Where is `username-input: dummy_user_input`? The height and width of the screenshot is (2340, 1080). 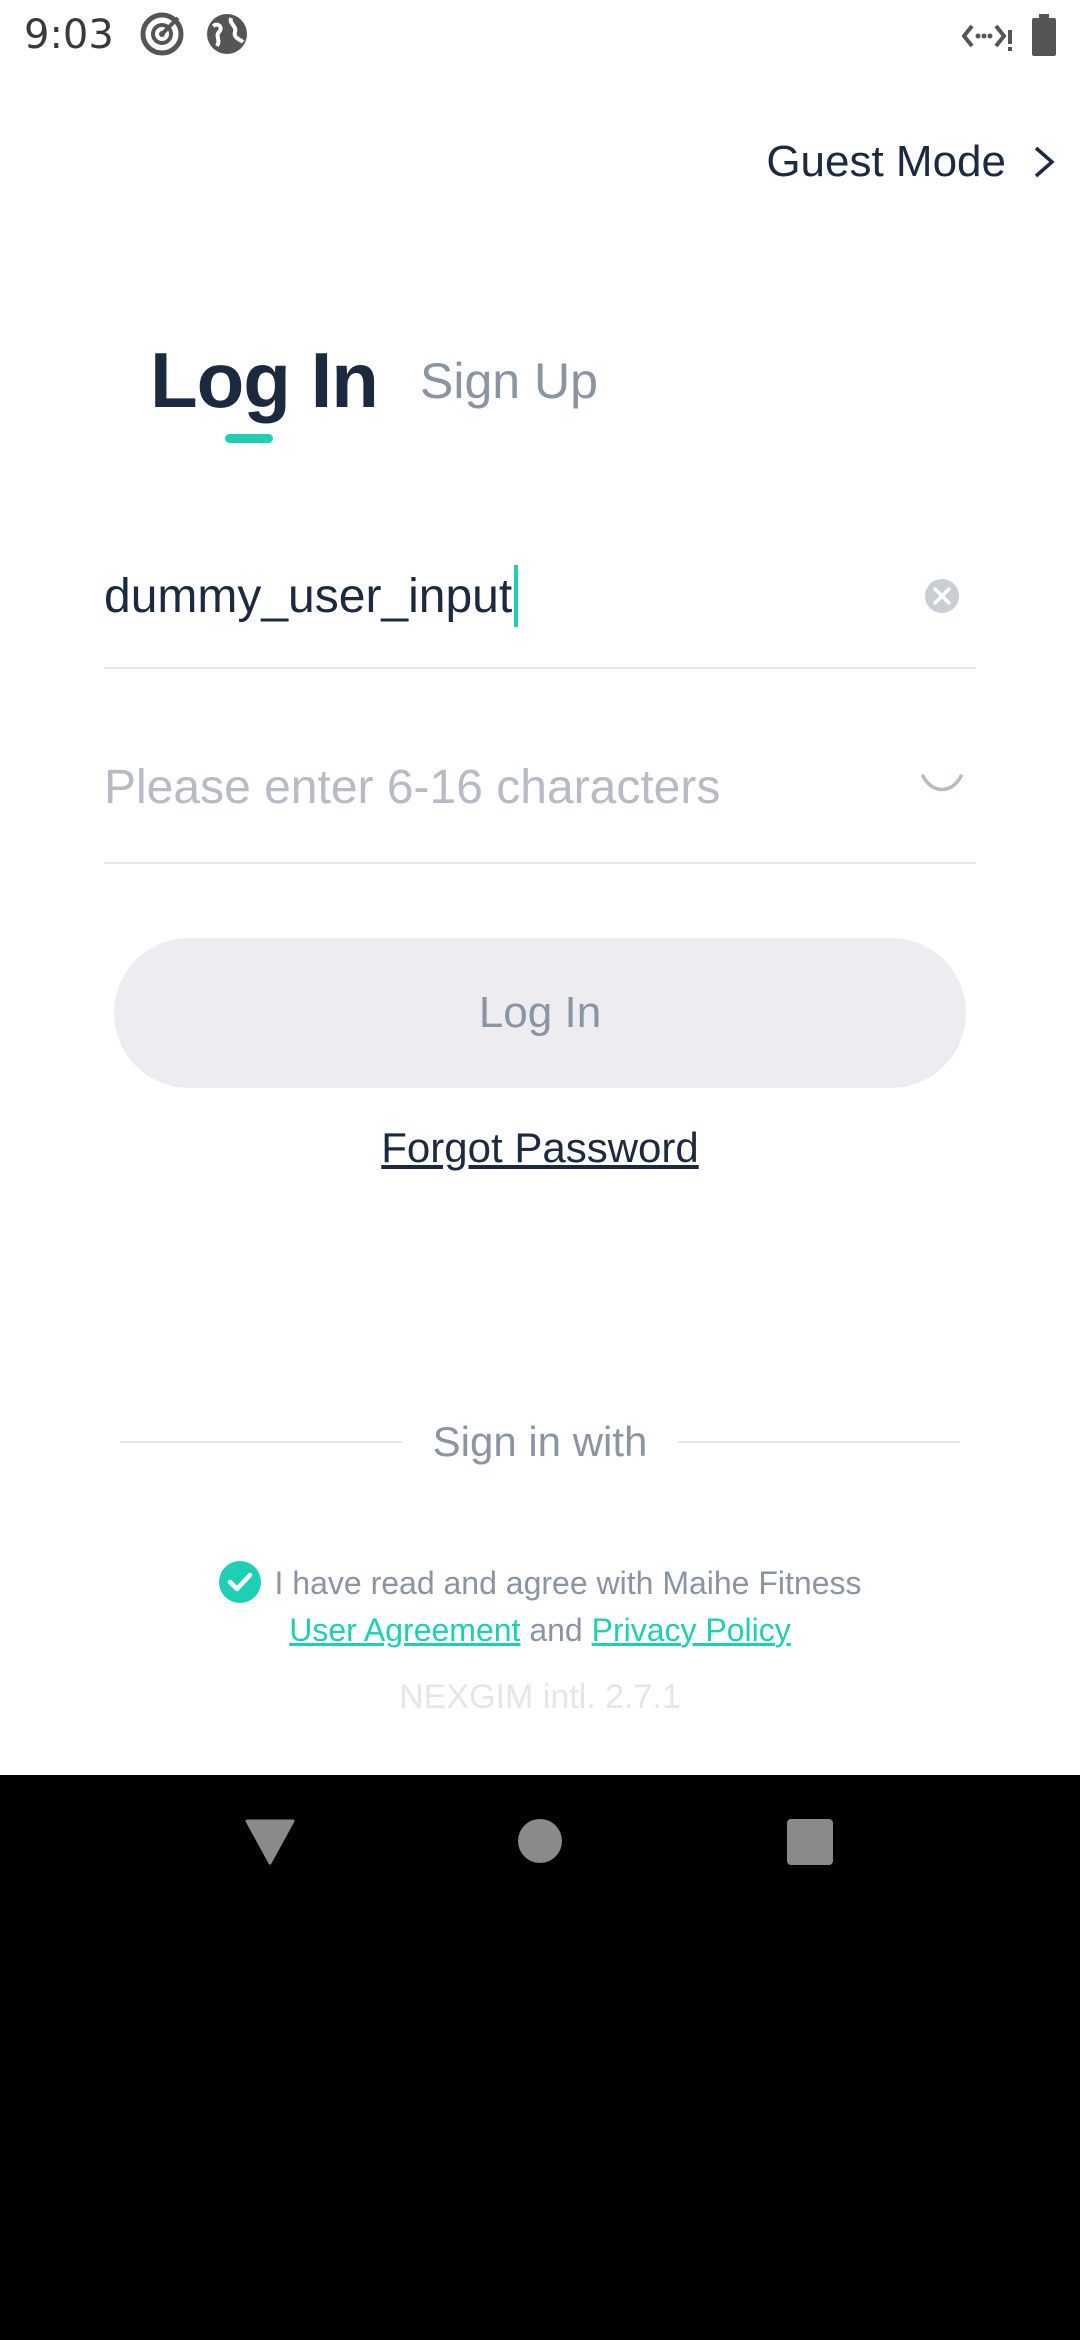
username-input: dummy_user_input is located at coordinates (311, 596).